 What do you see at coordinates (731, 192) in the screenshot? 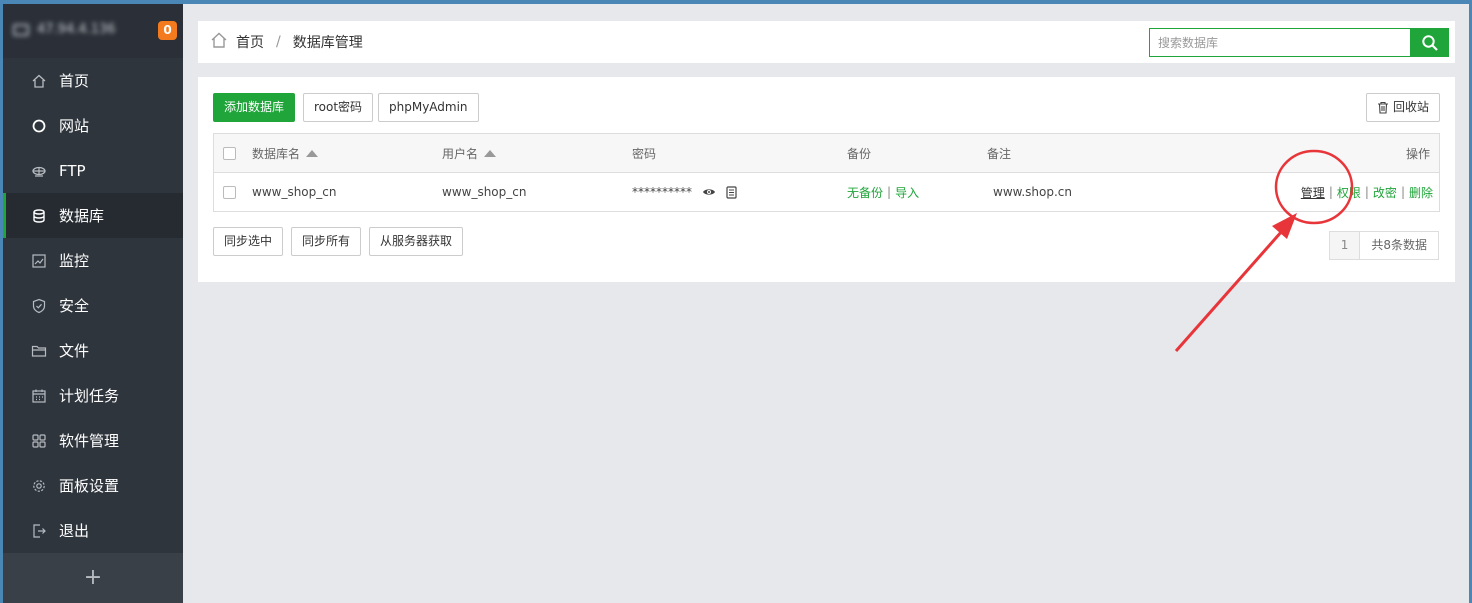
I see `copy-icon` at bounding box center [731, 192].